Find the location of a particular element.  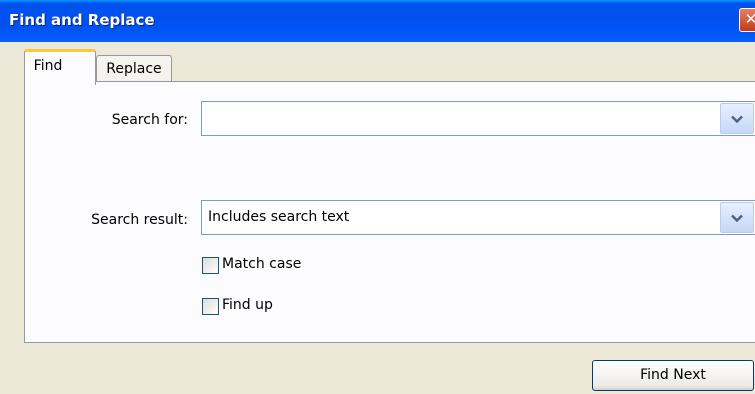

find-up-label: Find up is located at coordinates (247, 305).